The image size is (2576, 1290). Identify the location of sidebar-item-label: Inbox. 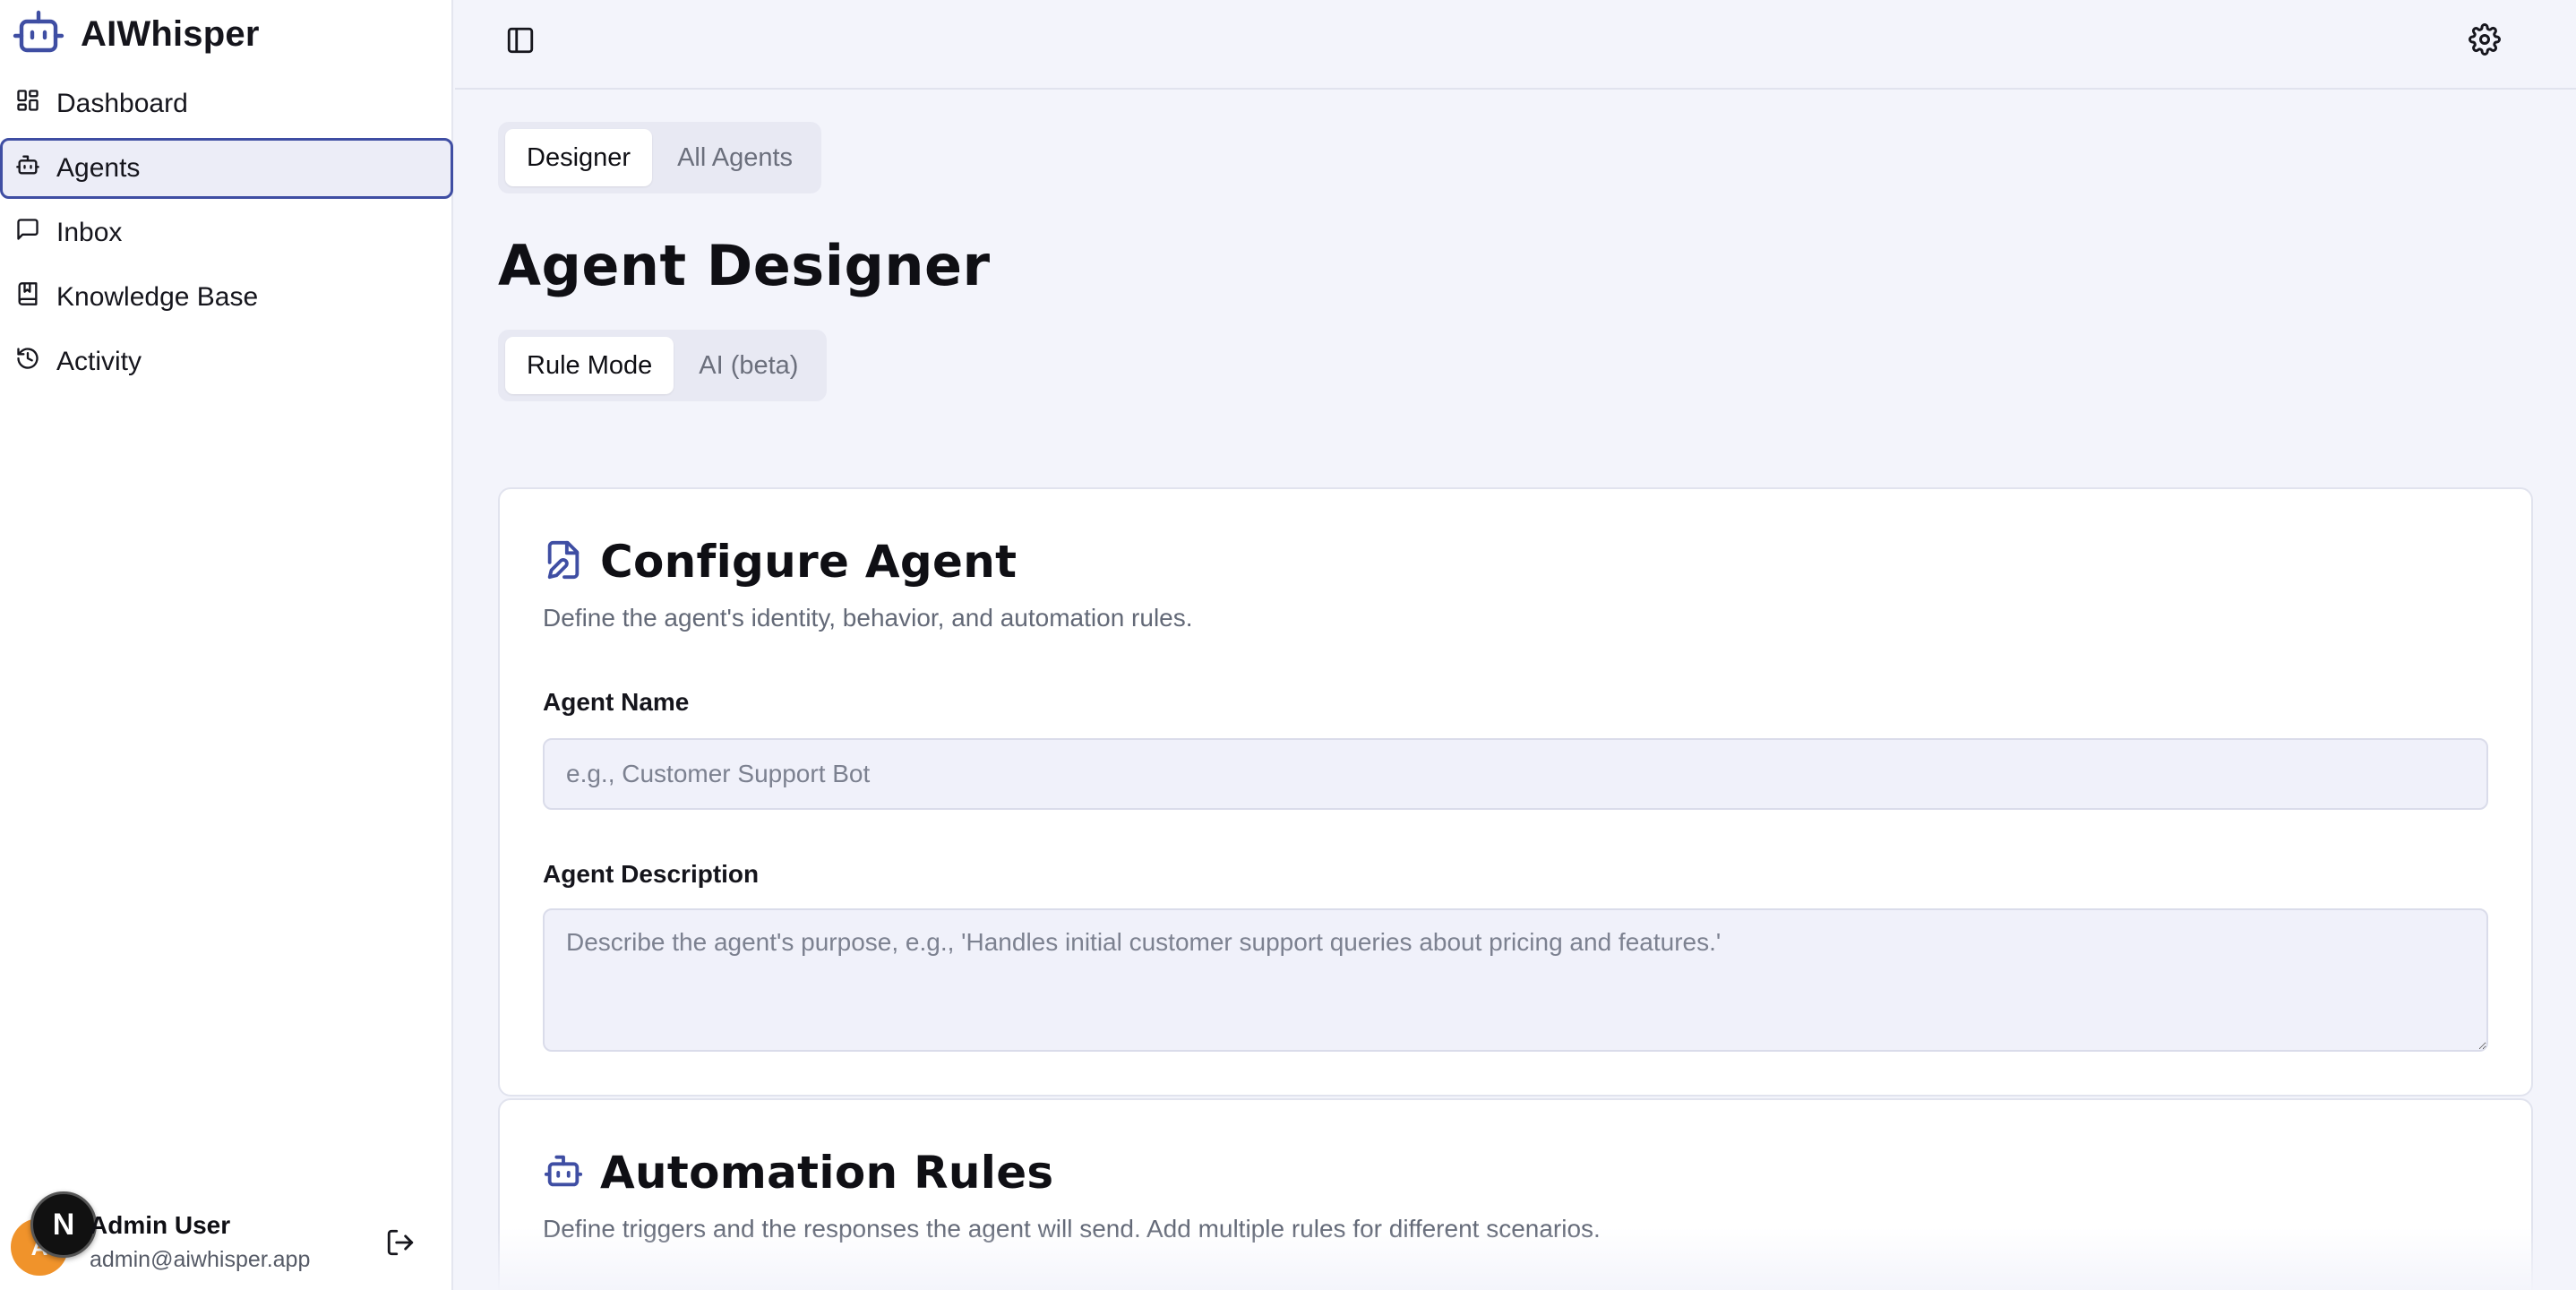
(89, 232).